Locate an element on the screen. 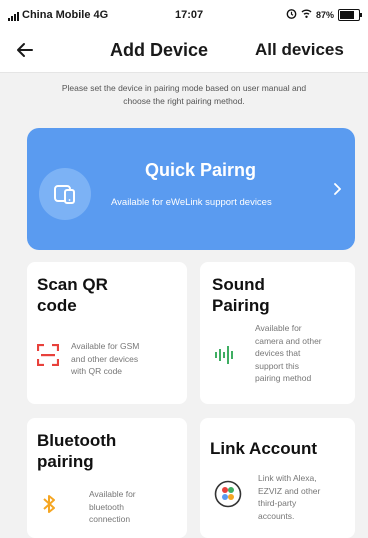  sound-pairing-title-line-1: Sound is located at coordinates (238, 284).